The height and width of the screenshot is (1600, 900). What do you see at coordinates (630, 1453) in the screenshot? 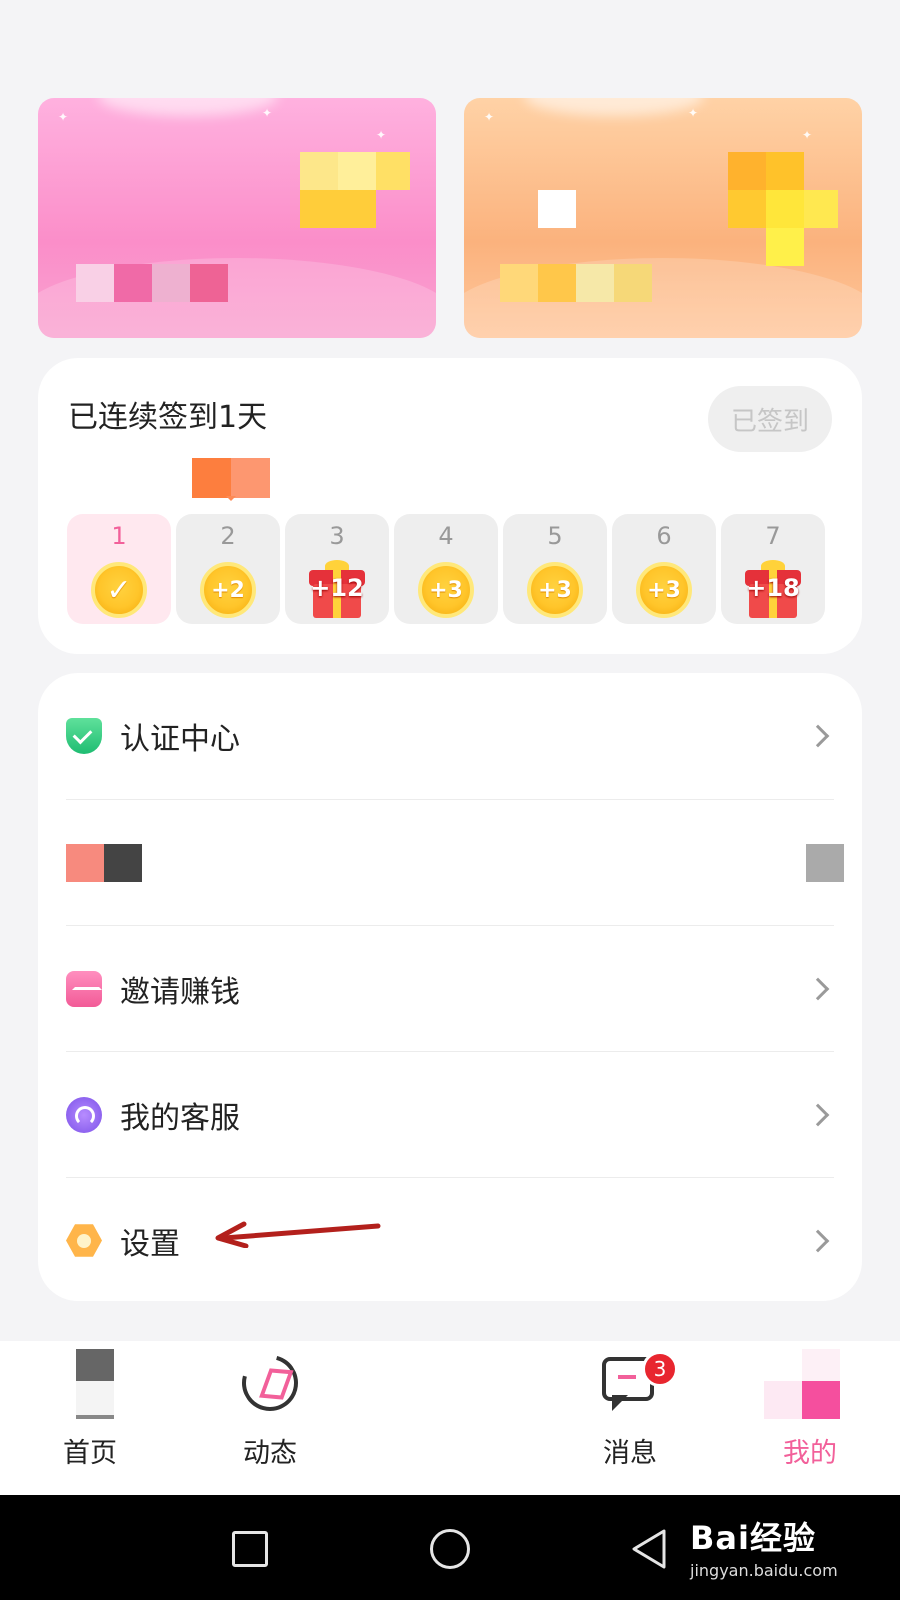
I see `tab-label: 消息` at bounding box center [630, 1453].